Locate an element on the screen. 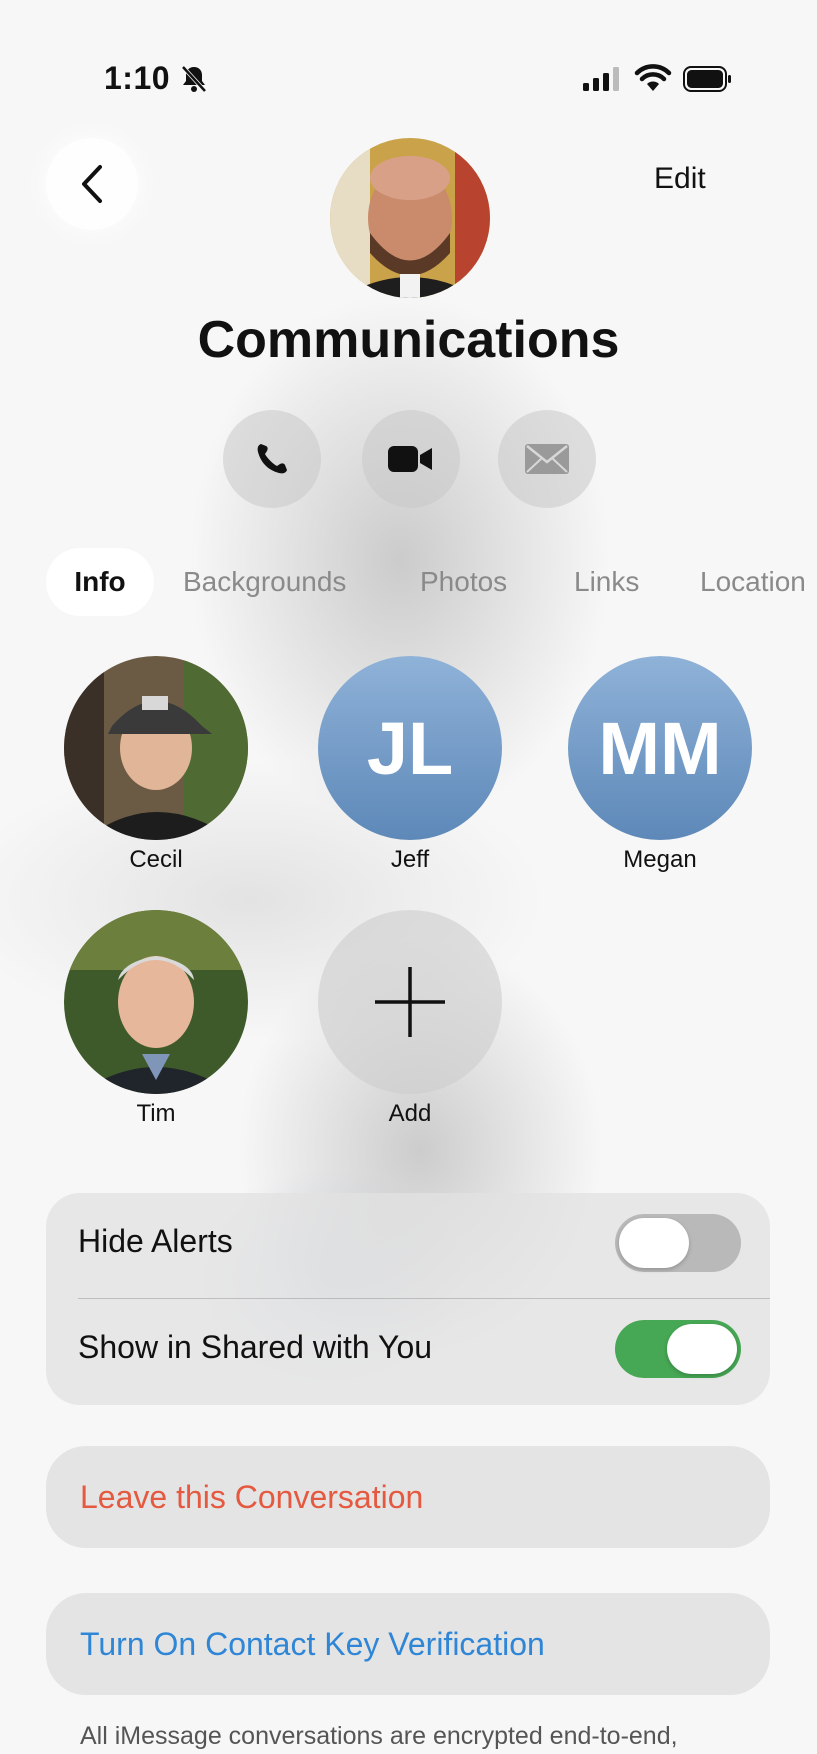 The width and height of the screenshot is (817, 1754). add-member-button is located at coordinates (410, 1002).